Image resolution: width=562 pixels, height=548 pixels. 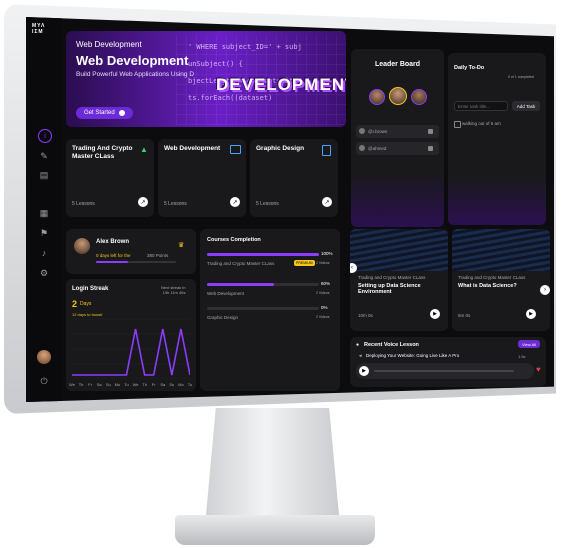 I want to click on document-icon: ▤, so click(x=44, y=175).